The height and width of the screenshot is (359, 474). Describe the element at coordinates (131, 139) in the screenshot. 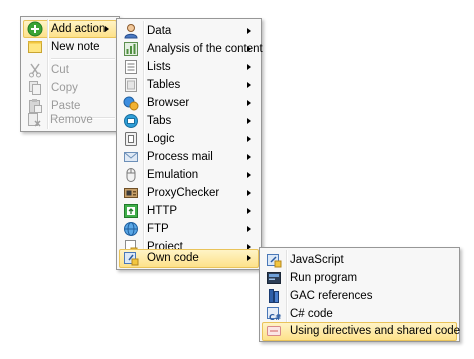

I see `logic-icon` at that location.